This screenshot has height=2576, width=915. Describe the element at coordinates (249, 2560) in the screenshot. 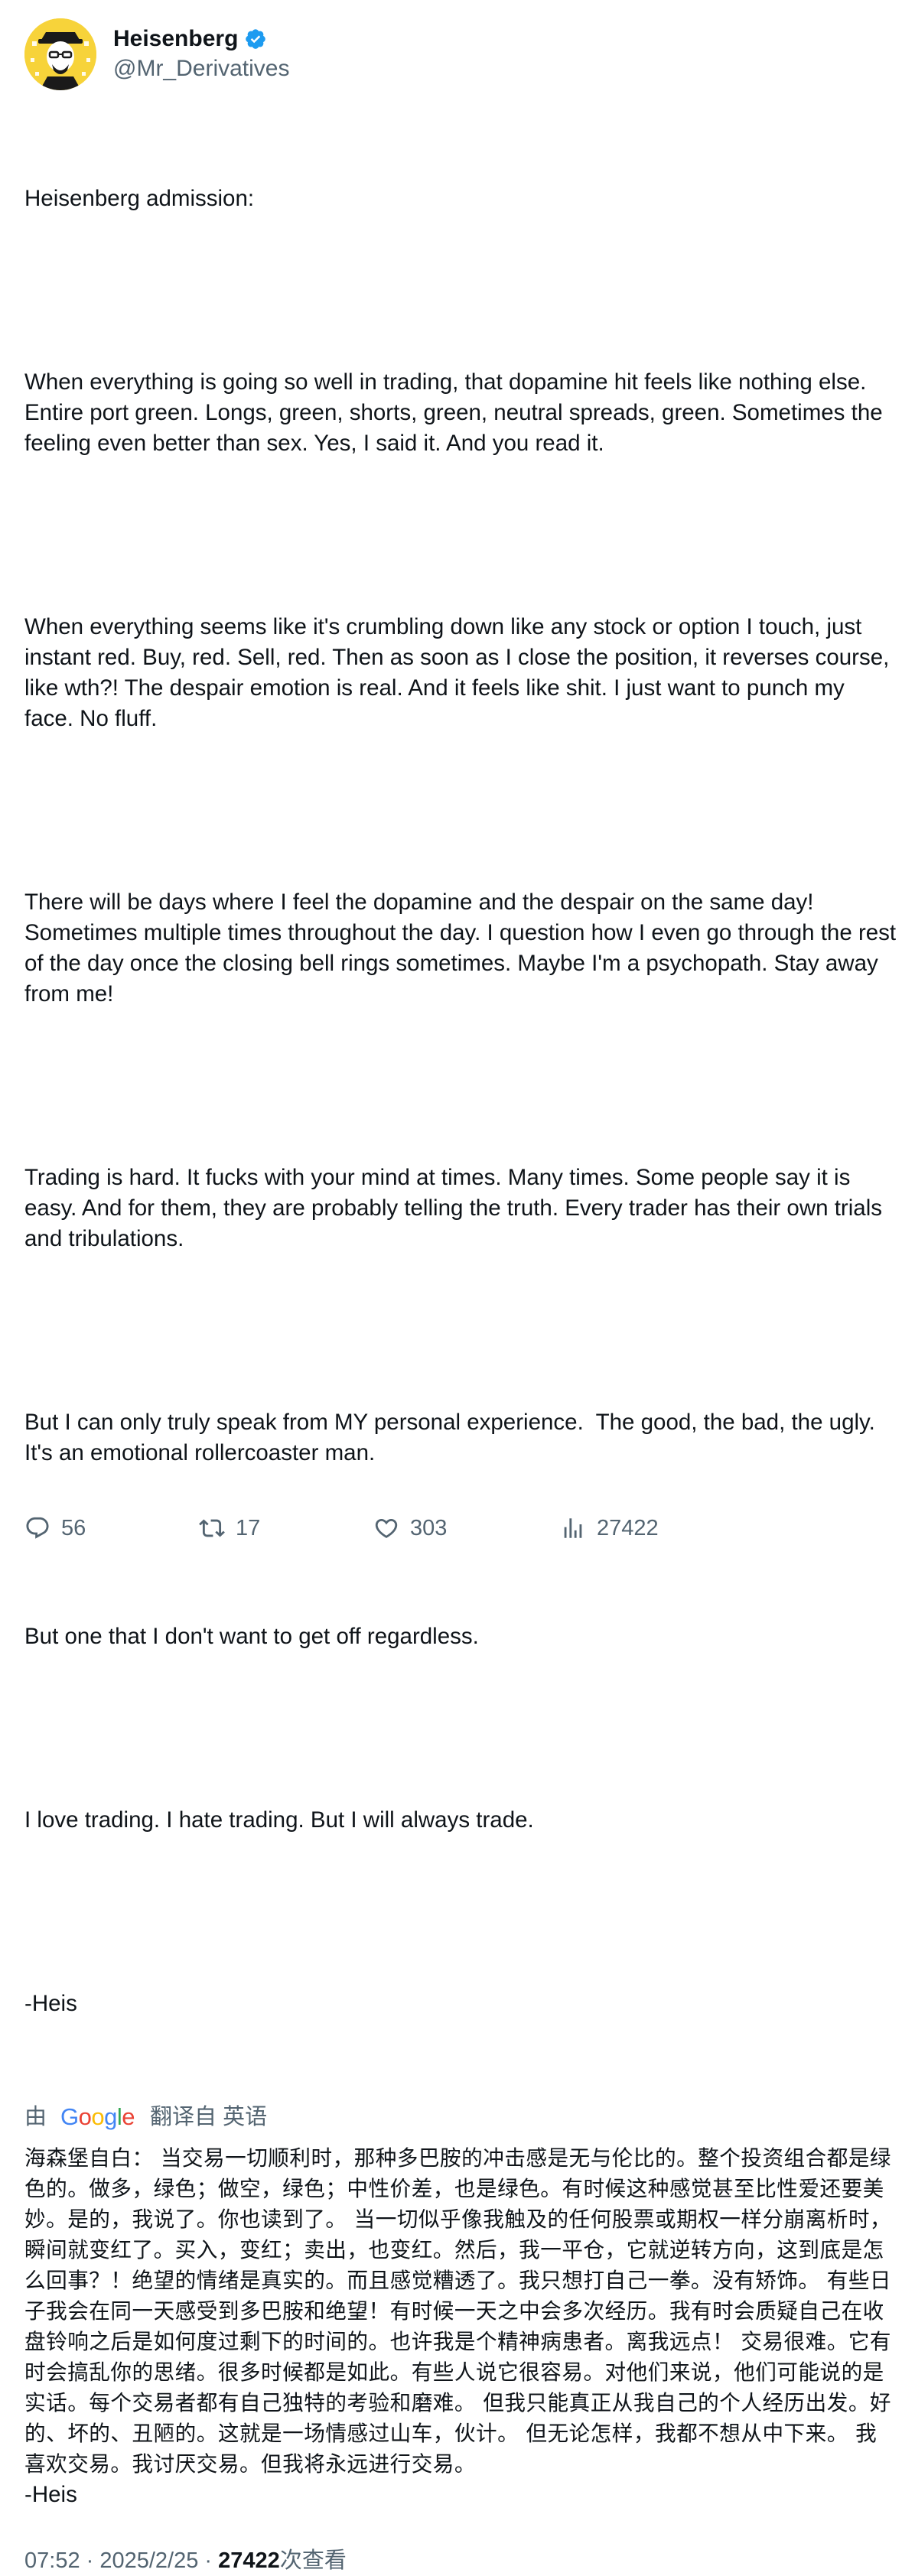

I see `views-count: 27422` at that location.